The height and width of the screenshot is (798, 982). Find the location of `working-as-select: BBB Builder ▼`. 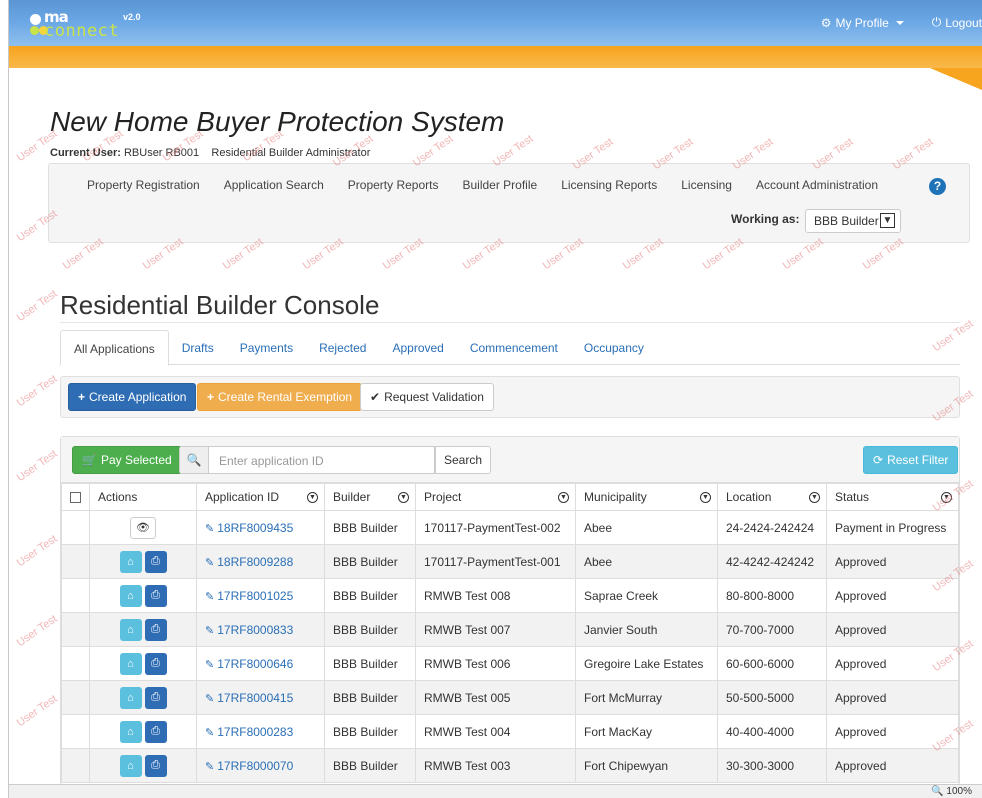

working-as-select: BBB Builder ▼ is located at coordinates (853, 221).